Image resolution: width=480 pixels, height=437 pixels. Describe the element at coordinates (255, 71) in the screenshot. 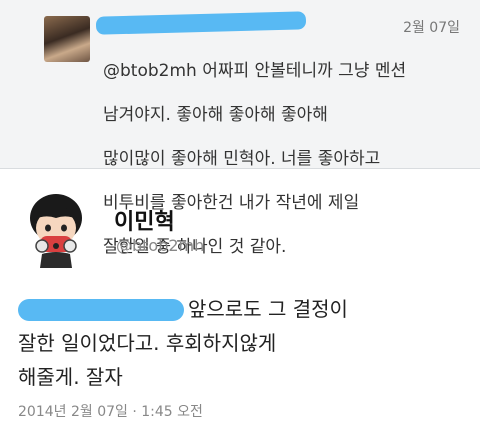

I see `quoted-line: @btob2mh 어짜피 안볼테니까 그냥 멘션` at that location.